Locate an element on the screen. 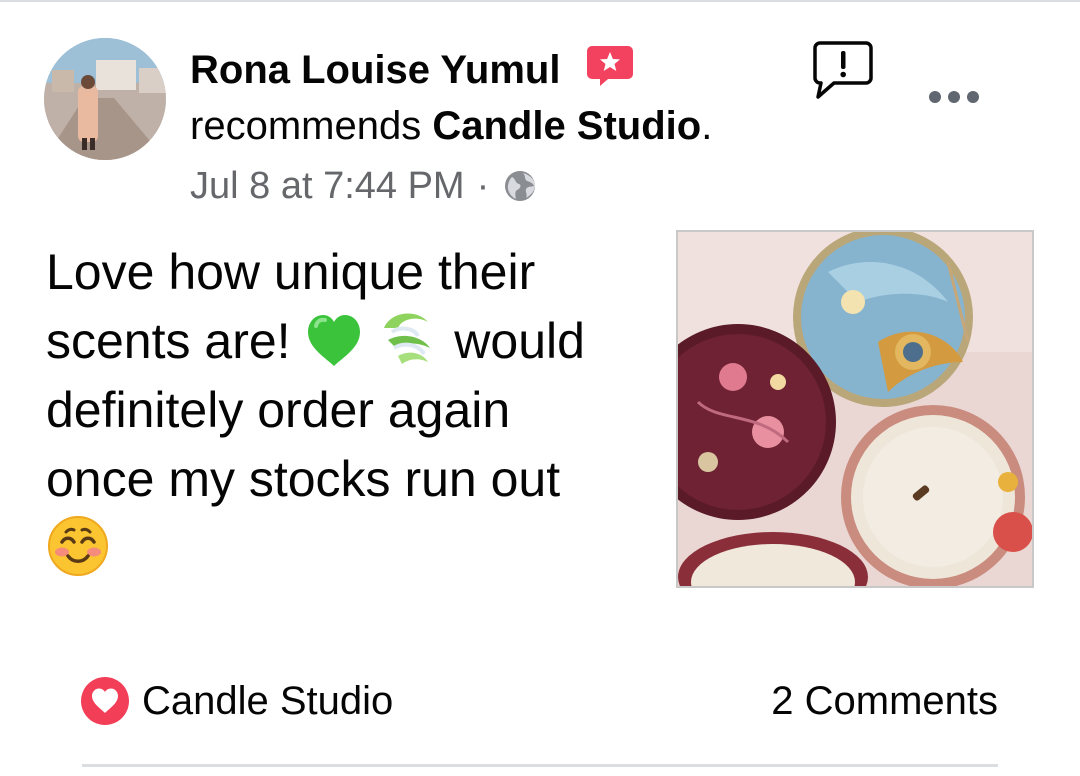 The width and height of the screenshot is (1080, 776). report-icon is located at coordinates (843, 70).